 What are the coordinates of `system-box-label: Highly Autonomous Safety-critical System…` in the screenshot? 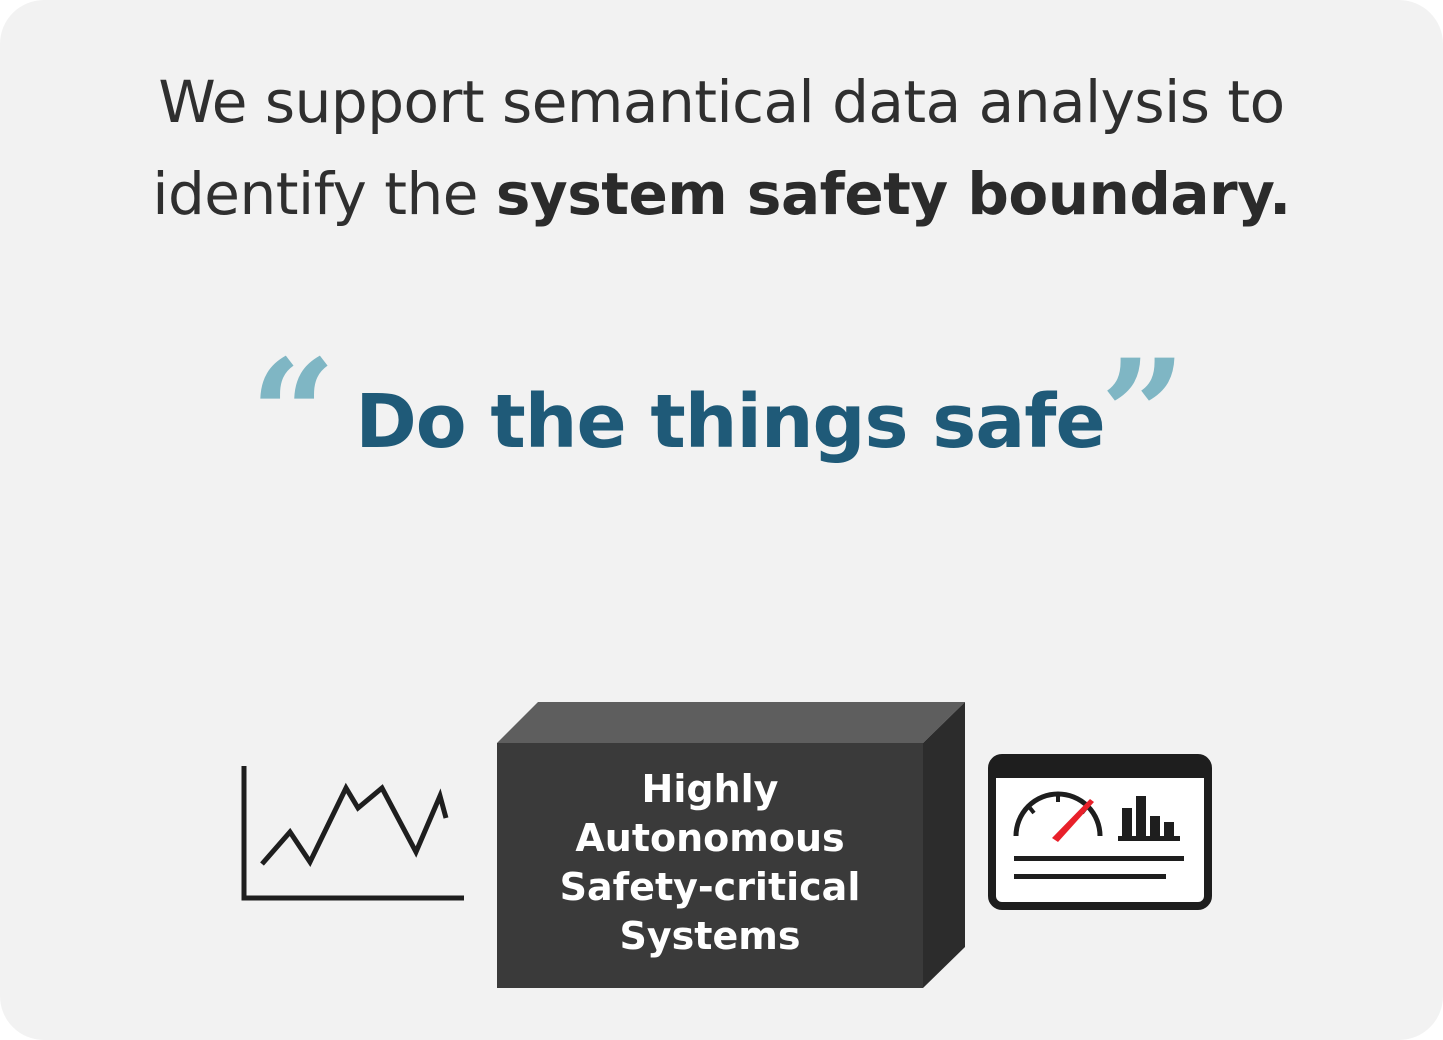 It's located at (710, 863).